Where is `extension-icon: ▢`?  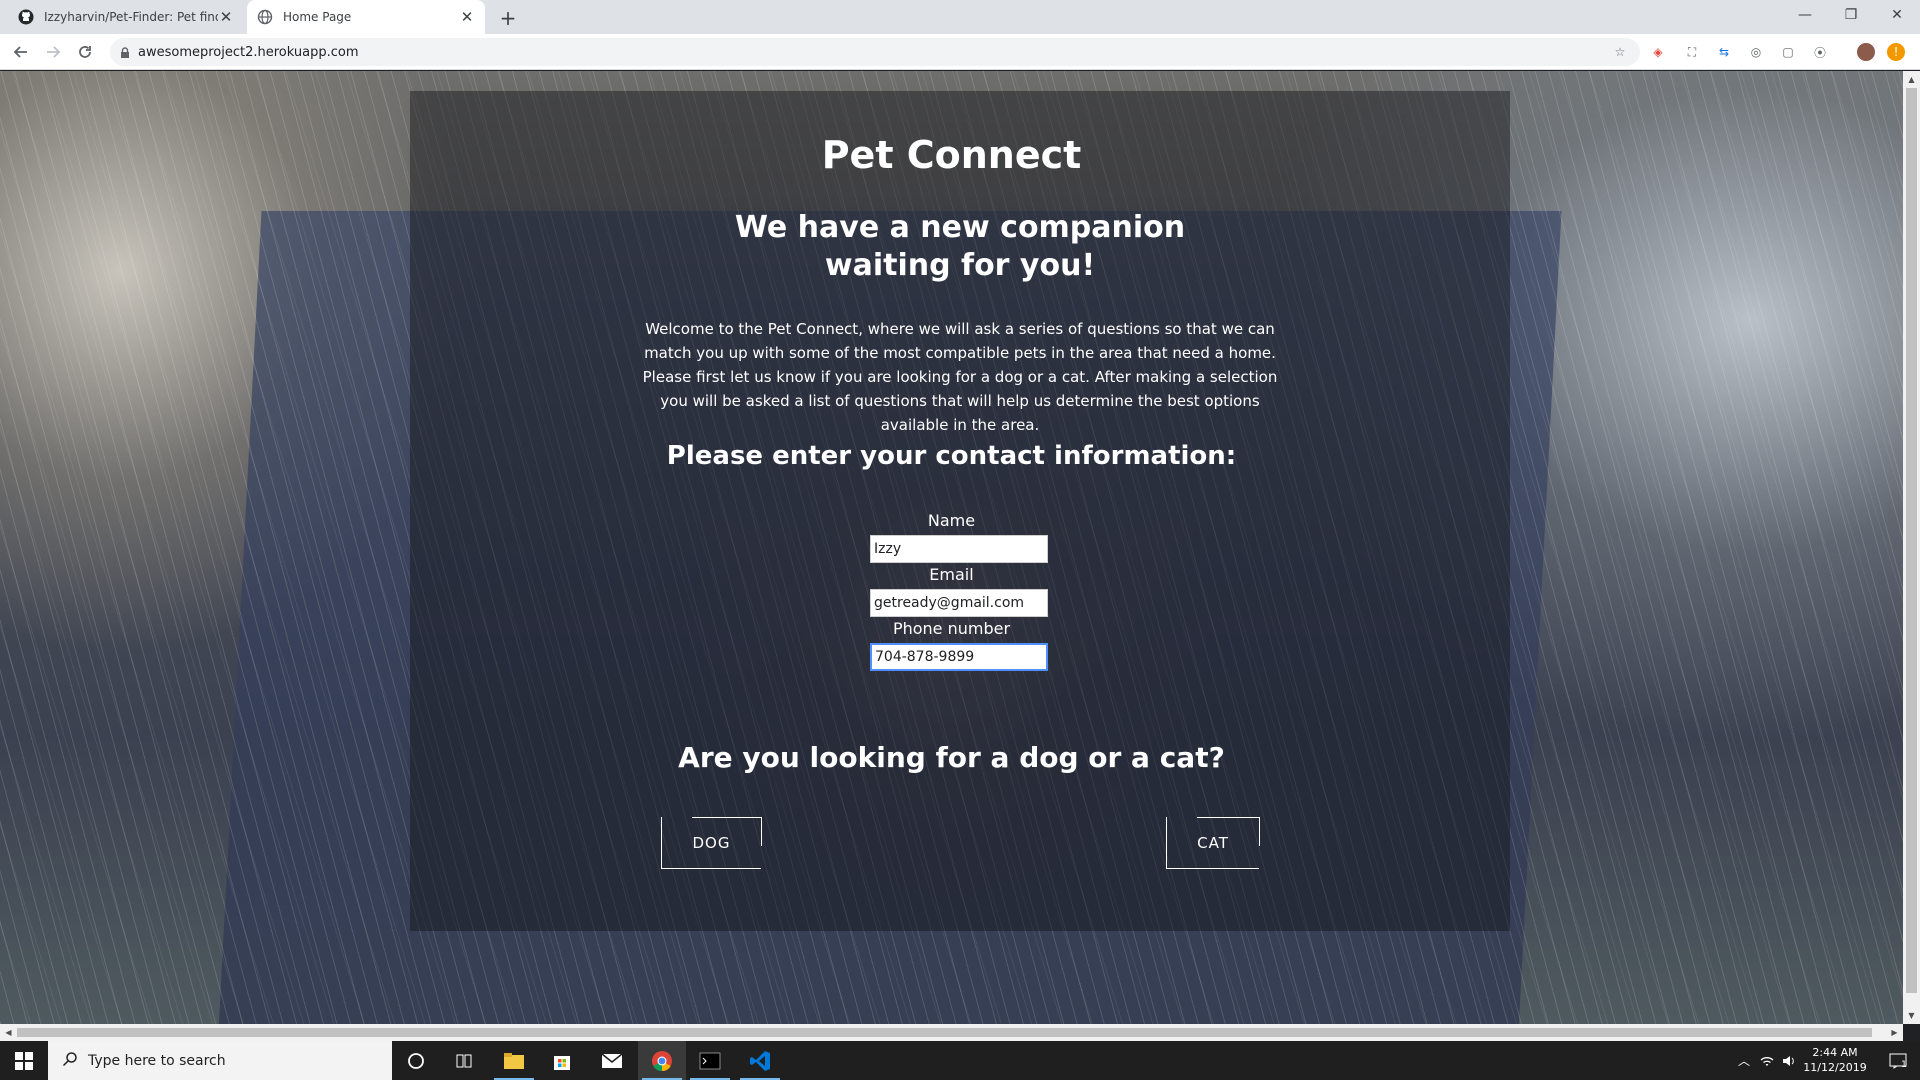
extension-icon: ▢ is located at coordinates (1788, 52).